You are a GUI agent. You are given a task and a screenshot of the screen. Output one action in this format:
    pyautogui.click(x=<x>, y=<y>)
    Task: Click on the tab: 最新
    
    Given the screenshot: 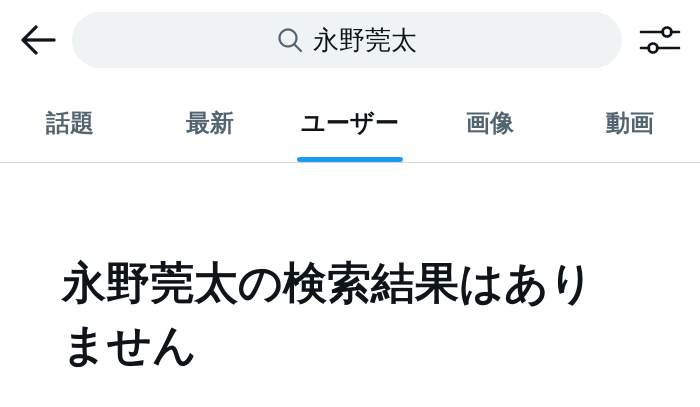 What is the action you would take?
    pyautogui.click(x=210, y=123)
    